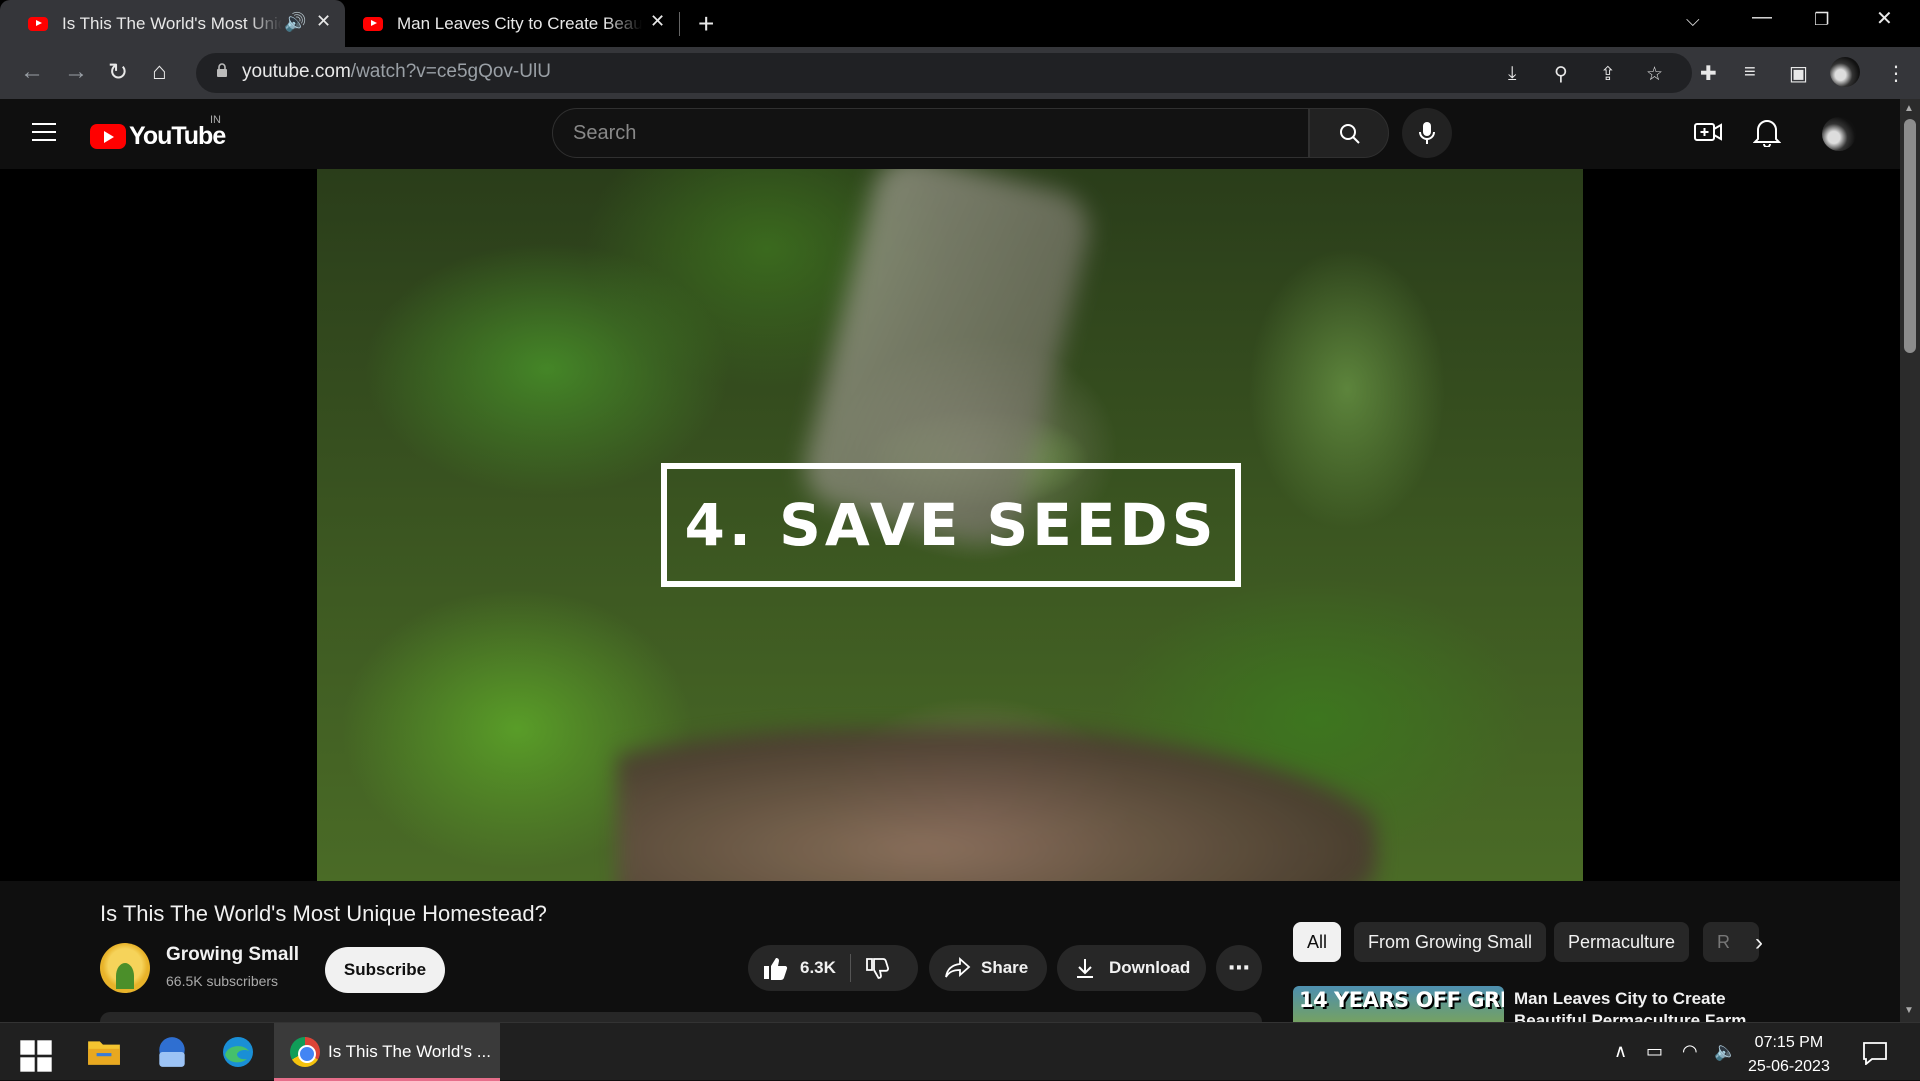 The image size is (1920, 1081). I want to click on page-scrollbar: ▲ ▼, so click(1910, 560).